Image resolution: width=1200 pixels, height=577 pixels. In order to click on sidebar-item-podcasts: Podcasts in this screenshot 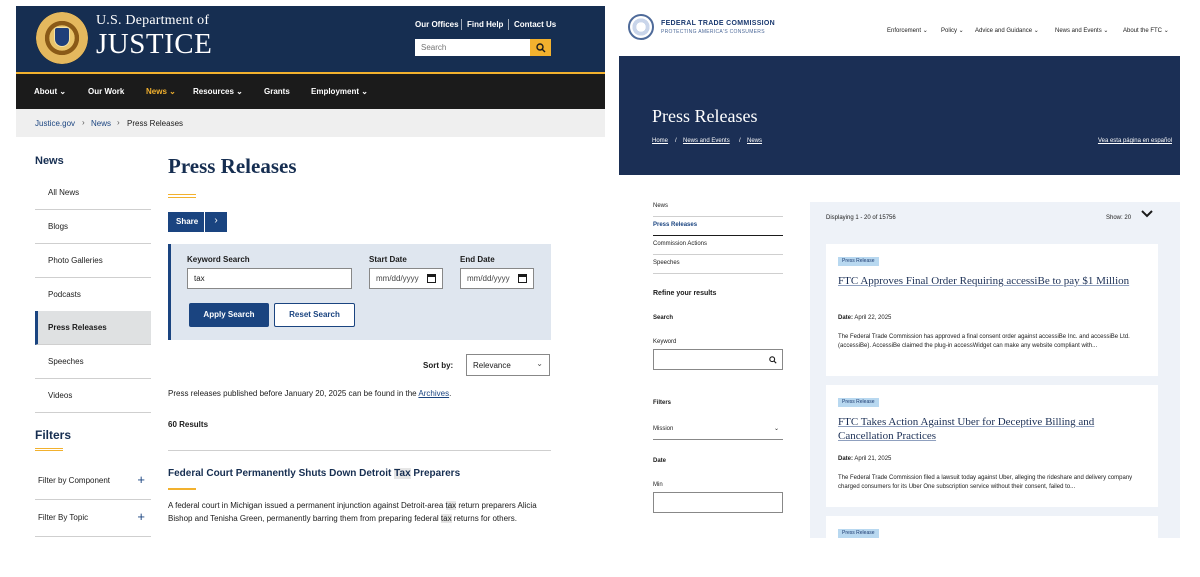, I will do `click(93, 295)`.